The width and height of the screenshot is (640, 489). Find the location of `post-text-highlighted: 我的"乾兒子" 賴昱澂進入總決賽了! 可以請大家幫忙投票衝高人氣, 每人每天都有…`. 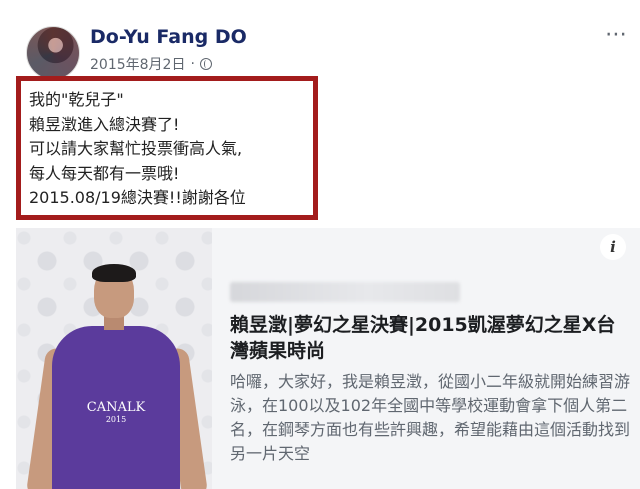

post-text-highlighted: 我的"乾兒子" 賴昱澂進入總決賽了! 可以請大家幫忙投票衝高人氣, 每人每天都有… is located at coordinates (167, 148).